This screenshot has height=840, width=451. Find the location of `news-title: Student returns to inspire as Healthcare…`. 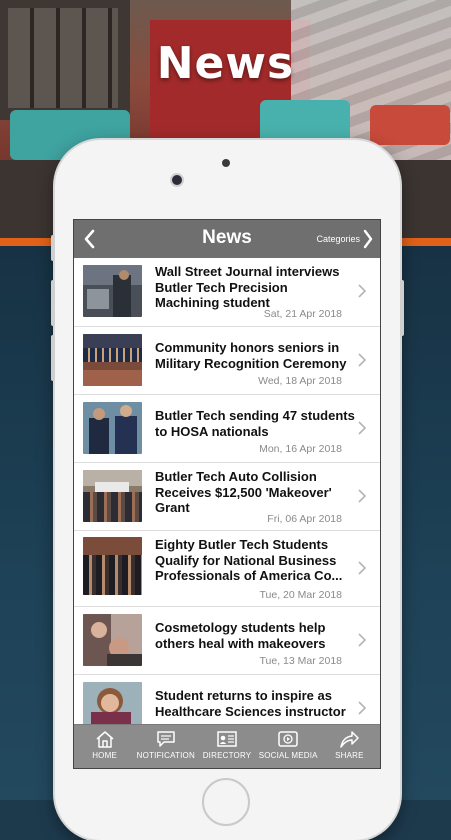

news-title: Student returns to inspire as Healthcare… is located at coordinates (250, 703).